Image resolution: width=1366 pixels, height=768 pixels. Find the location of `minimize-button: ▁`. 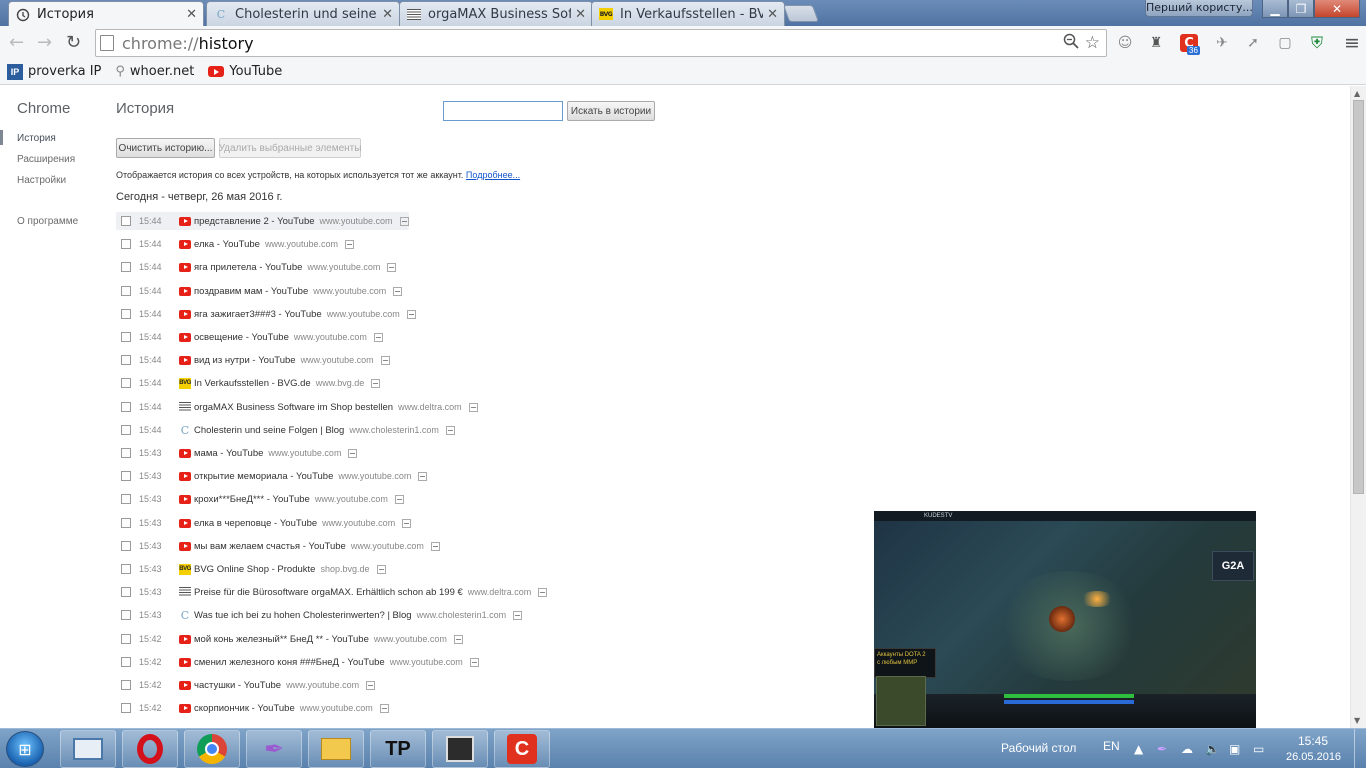

minimize-button: ▁ is located at coordinates (1275, 9).